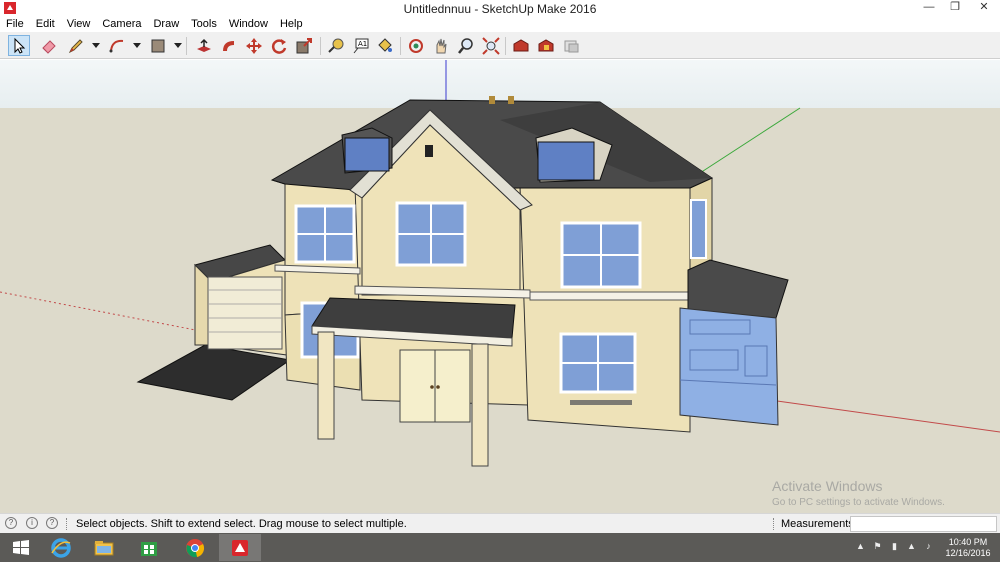  I want to click on pencil-dropdown-icon, so click(96, 45).